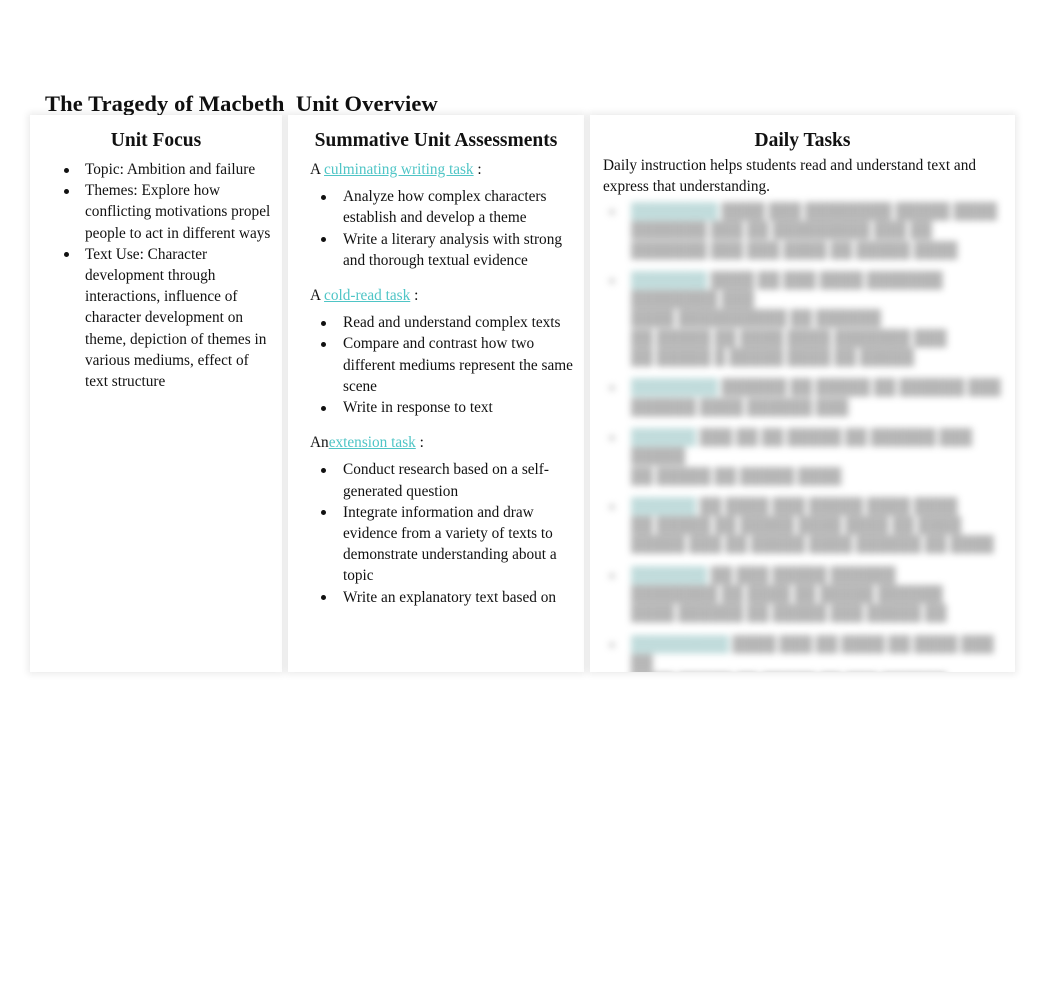 The image size is (1062, 1006). I want to click on culminating-writing-task-lead: A culminating writing task :, so click(436, 169).